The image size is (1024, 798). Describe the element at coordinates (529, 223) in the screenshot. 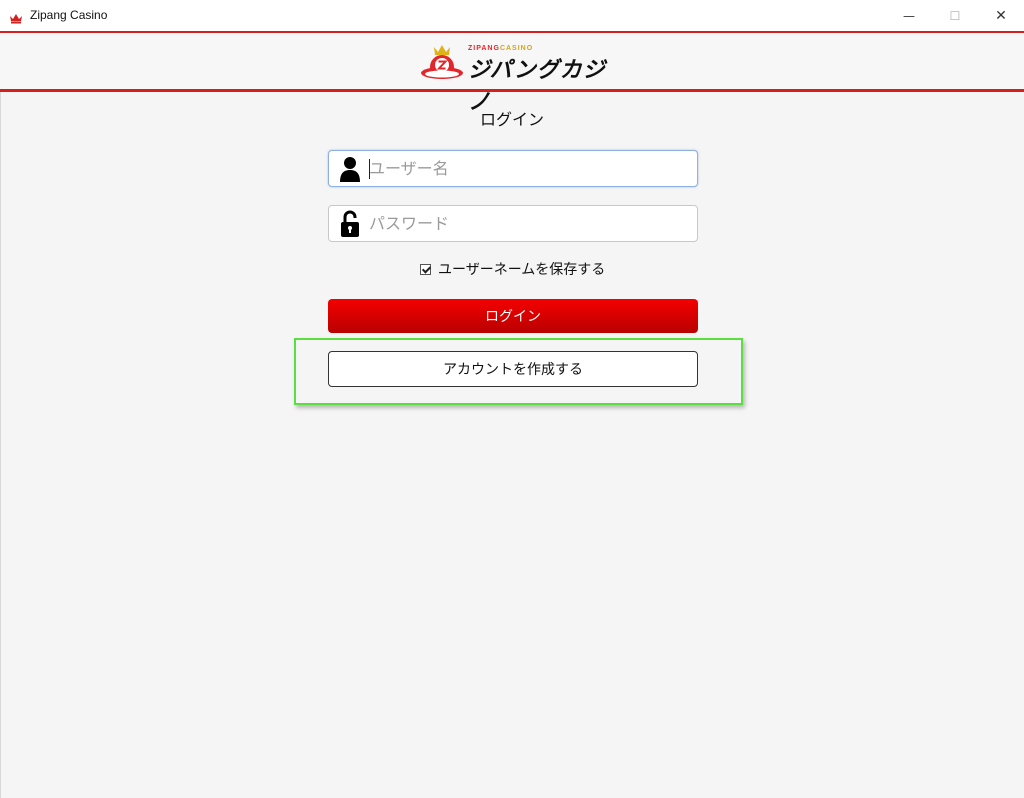

I see `password-input` at that location.